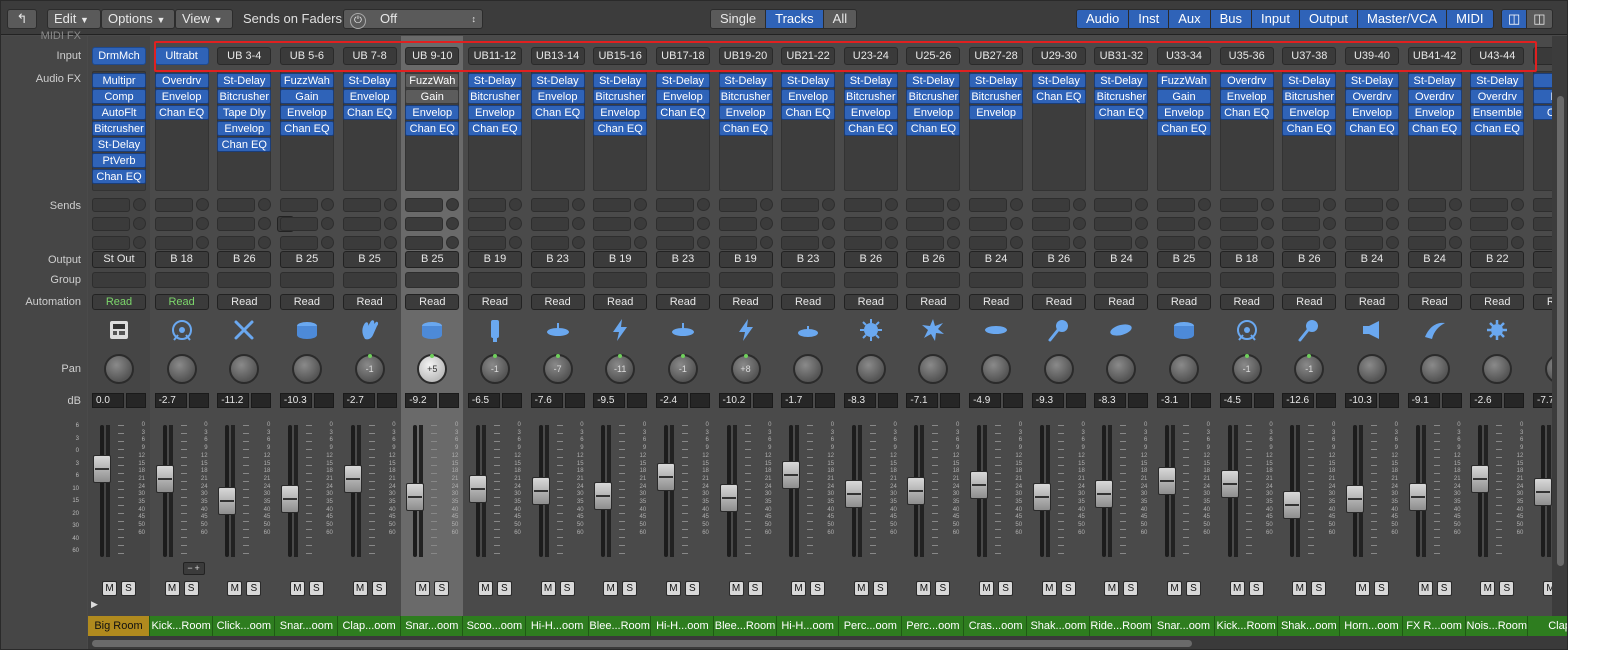 The width and height of the screenshot is (1600, 663). Describe the element at coordinates (1047, 400) in the screenshot. I see `volume-db-value: -9.3` at that location.